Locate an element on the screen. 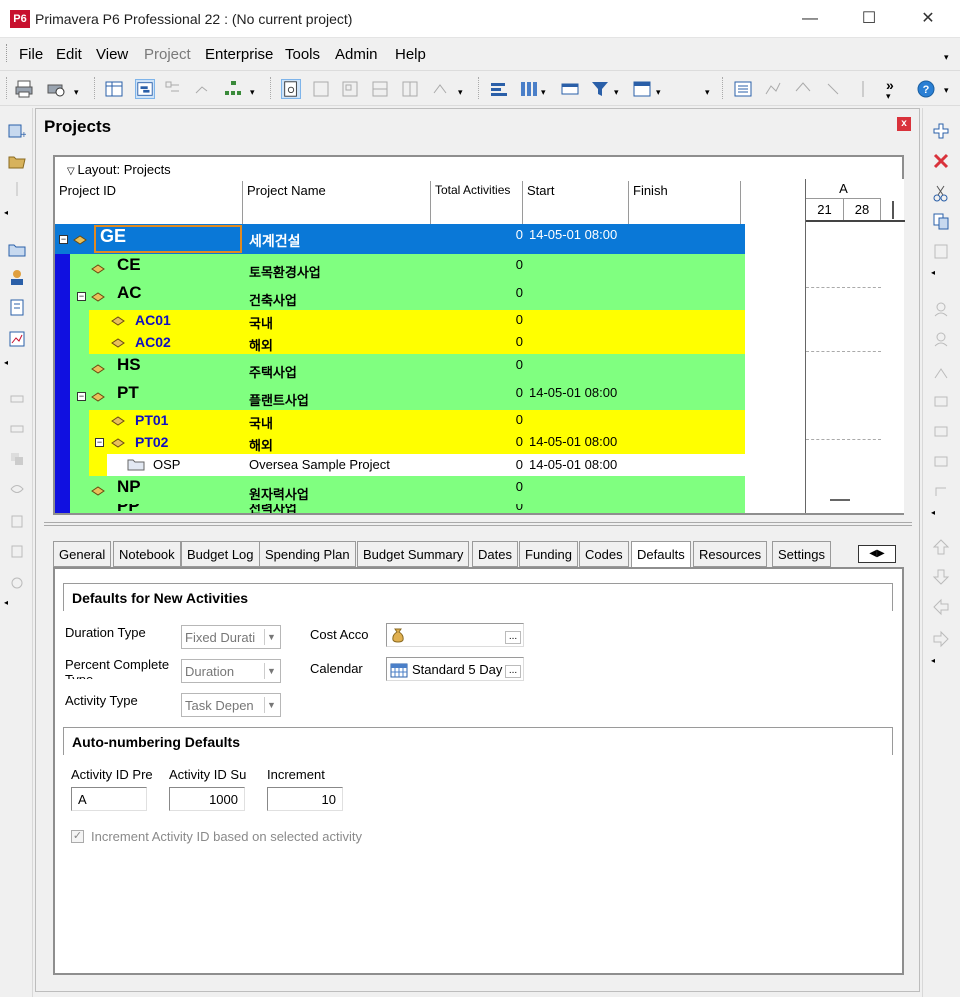 The width and height of the screenshot is (960, 997). columns-icon is located at coordinates (114, 89).